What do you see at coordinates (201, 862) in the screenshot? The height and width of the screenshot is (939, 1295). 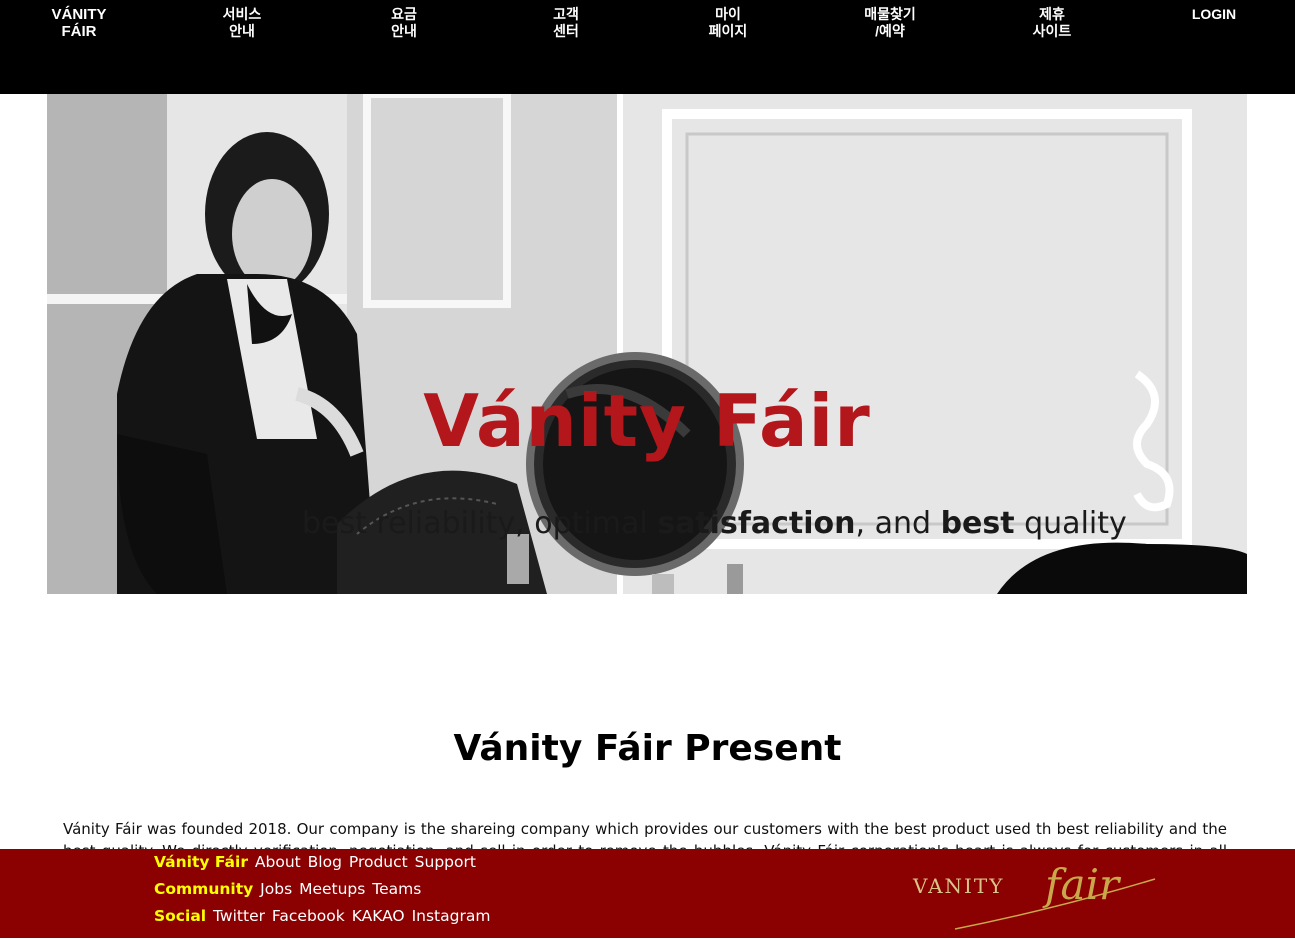 I see `footer-heading: Vánity Fáir` at bounding box center [201, 862].